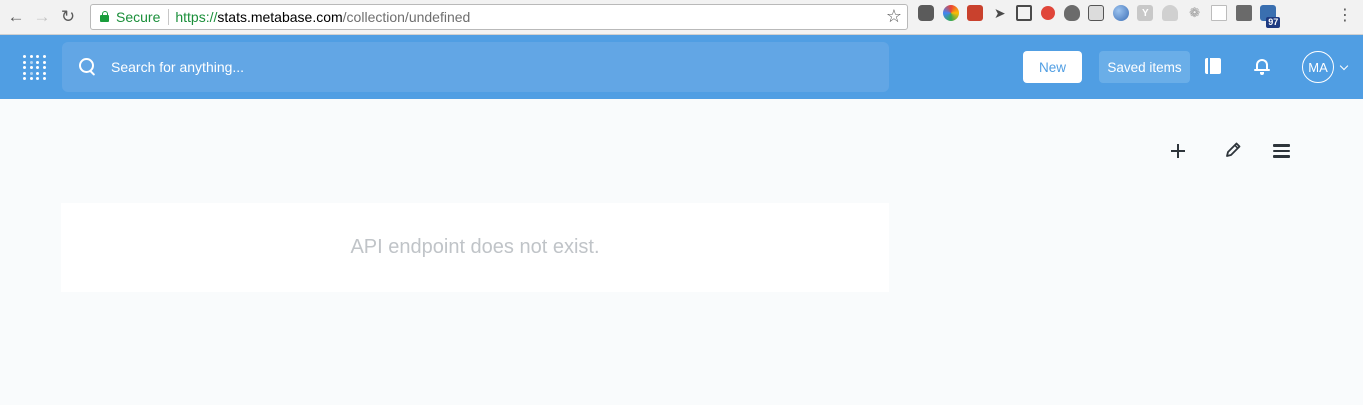 The width and height of the screenshot is (1363, 405). What do you see at coordinates (1219, 13) in the screenshot?
I see `blank-page-icon` at bounding box center [1219, 13].